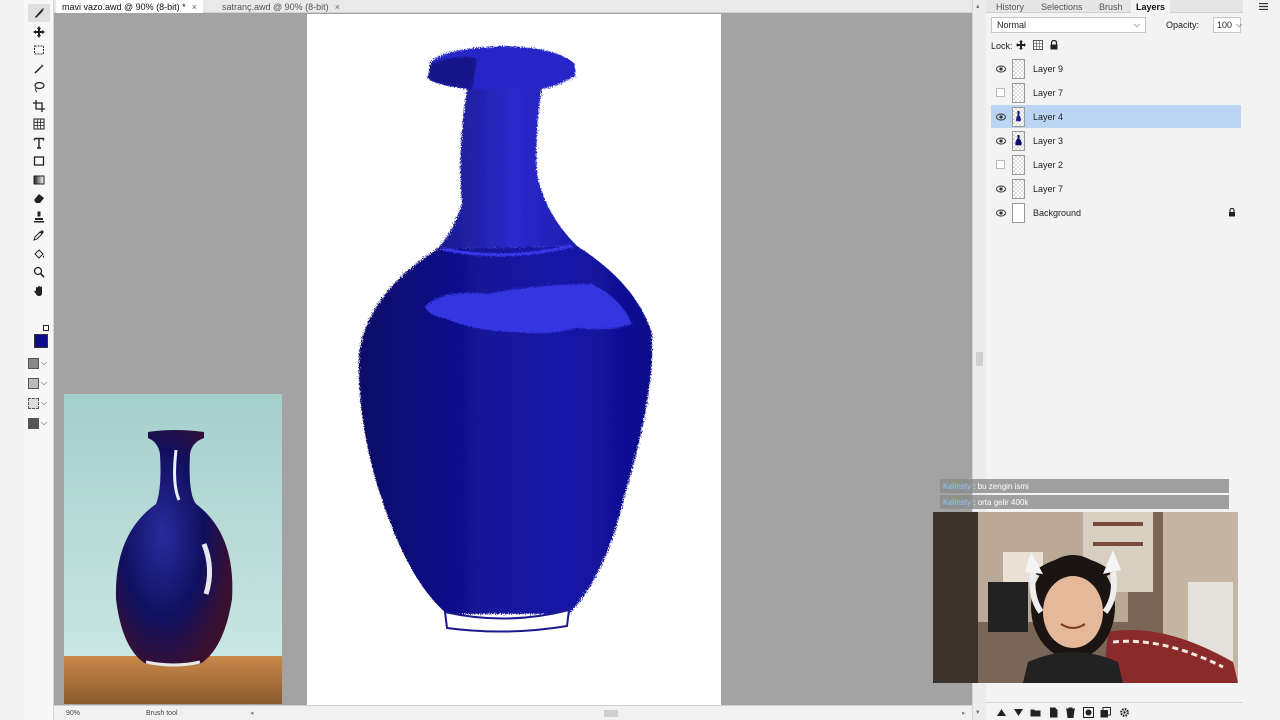 The image size is (1280, 720). Describe the element at coordinates (1261, 360) in the screenshot. I see `panel-menu` at that location.